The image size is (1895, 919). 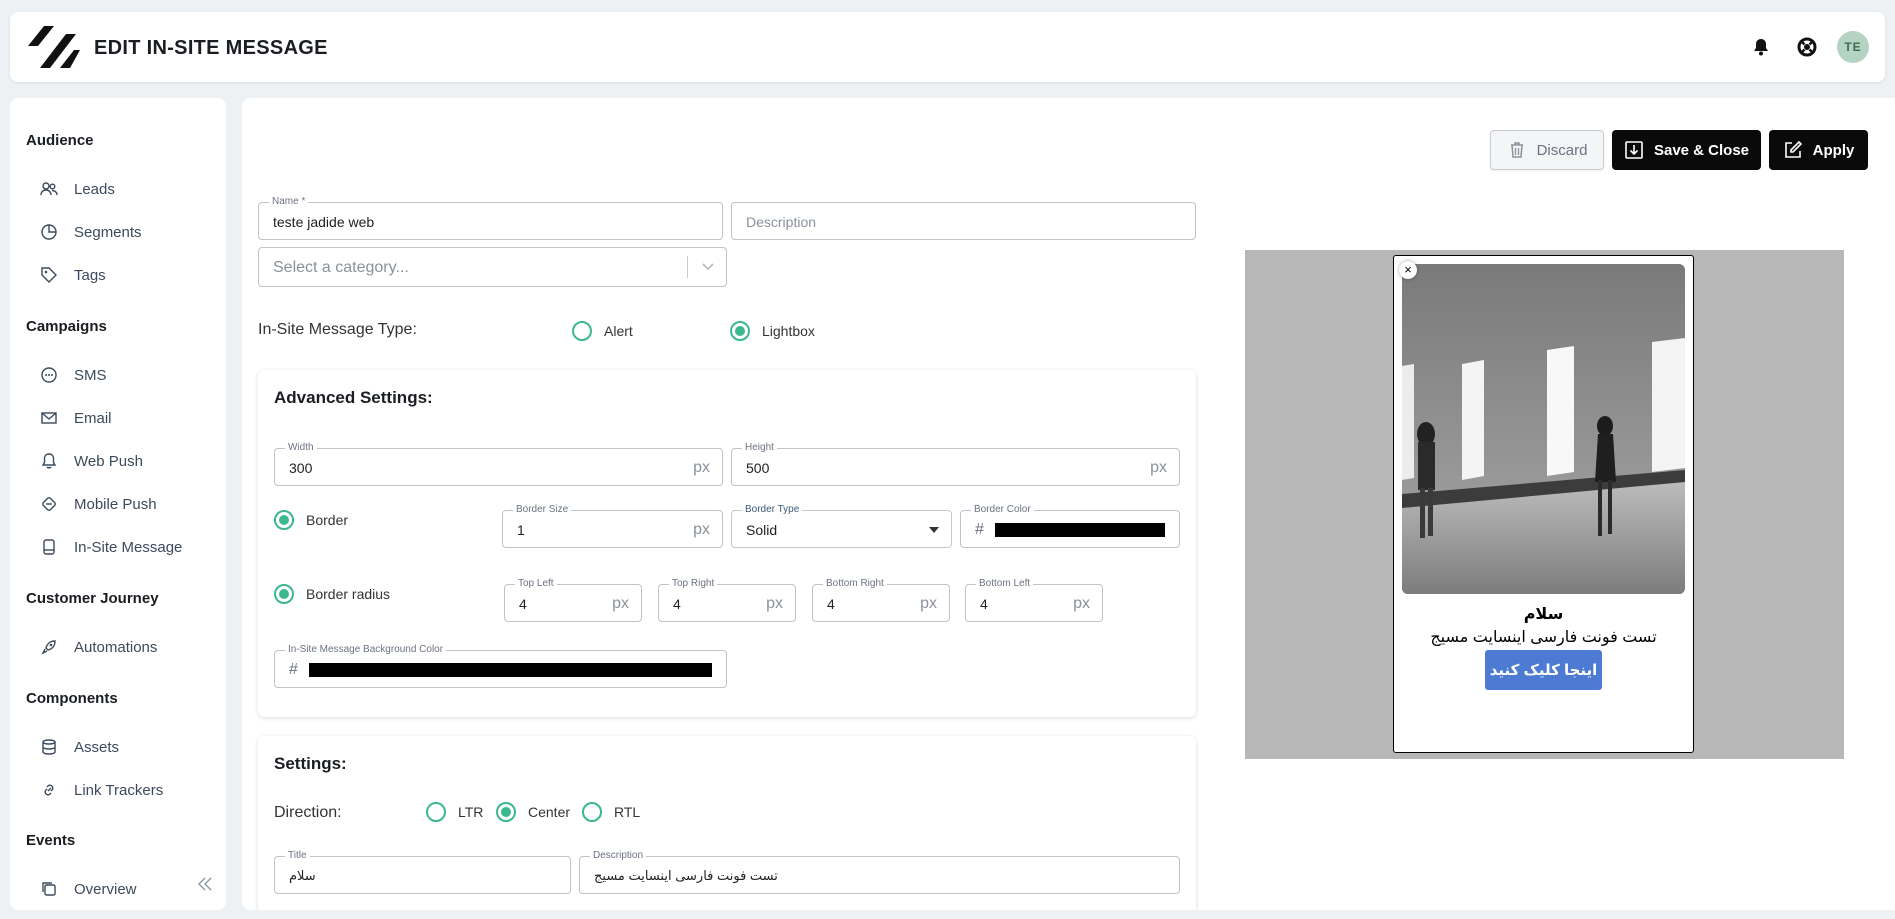 What do you see at coordinates (1034, 599) in the screenshot?
I see `bottom-left-radius-field: Bottom Left 4 px` at bounding box center [1034, 599].